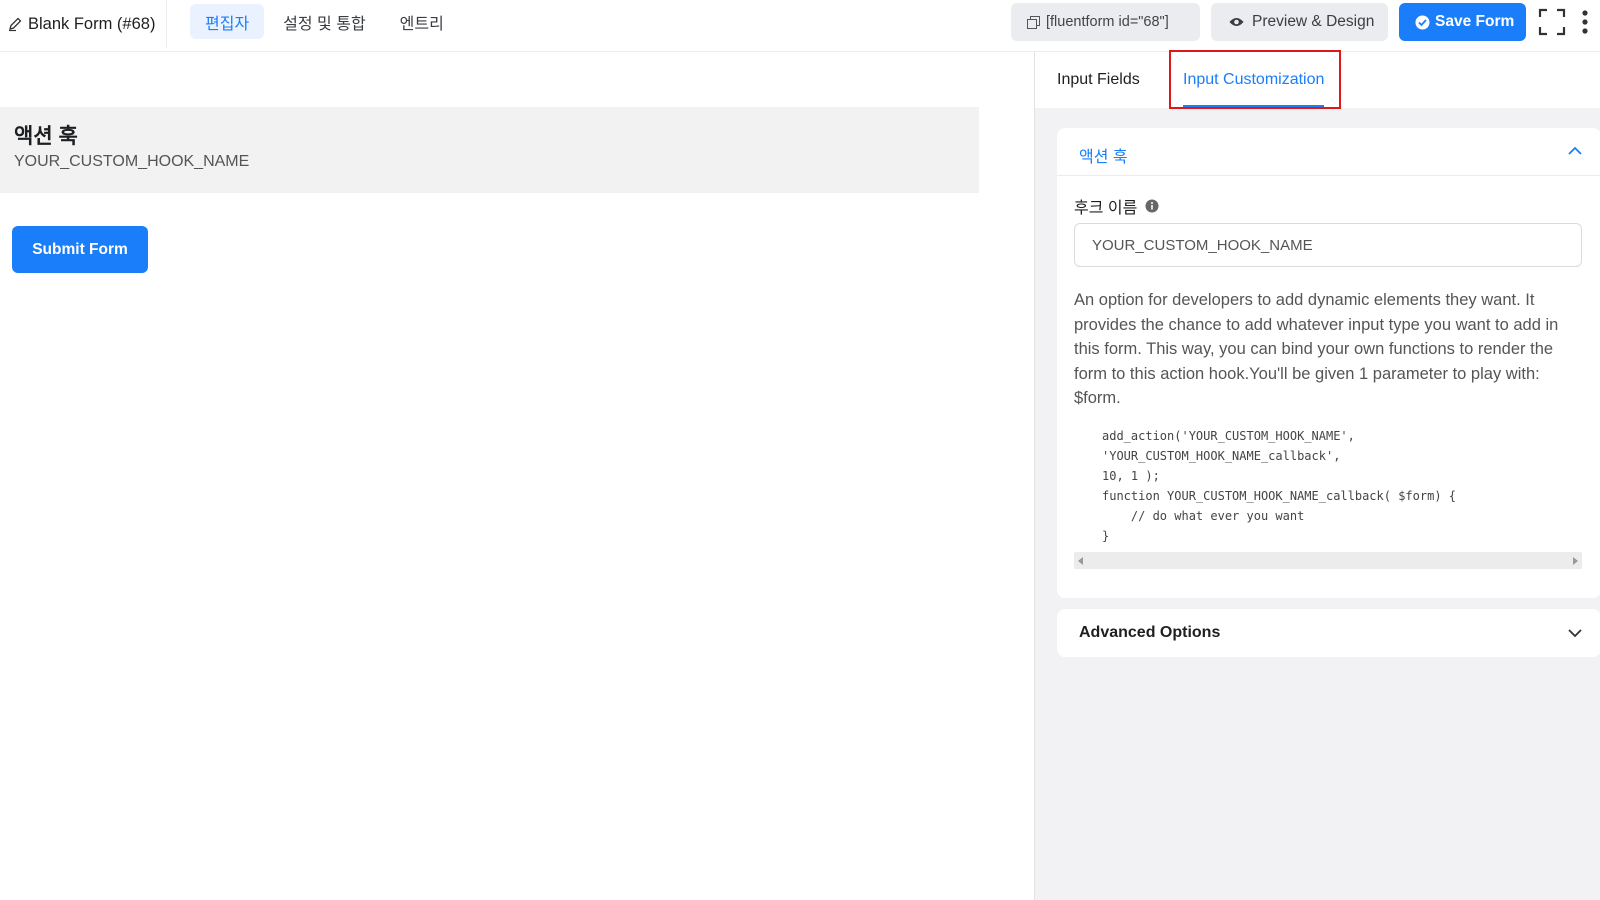  Describe the element at coordinates (489, 150) in the screenshot. I see `action-hook-block: 액션 훅 YOUR_CUSTOM_HOOK_NAME` at that location.